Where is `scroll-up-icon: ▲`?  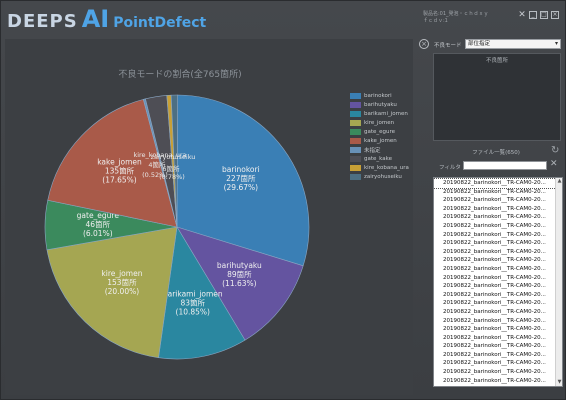 scroll-up-icon: ▲ is located at coordinates (559, 181).